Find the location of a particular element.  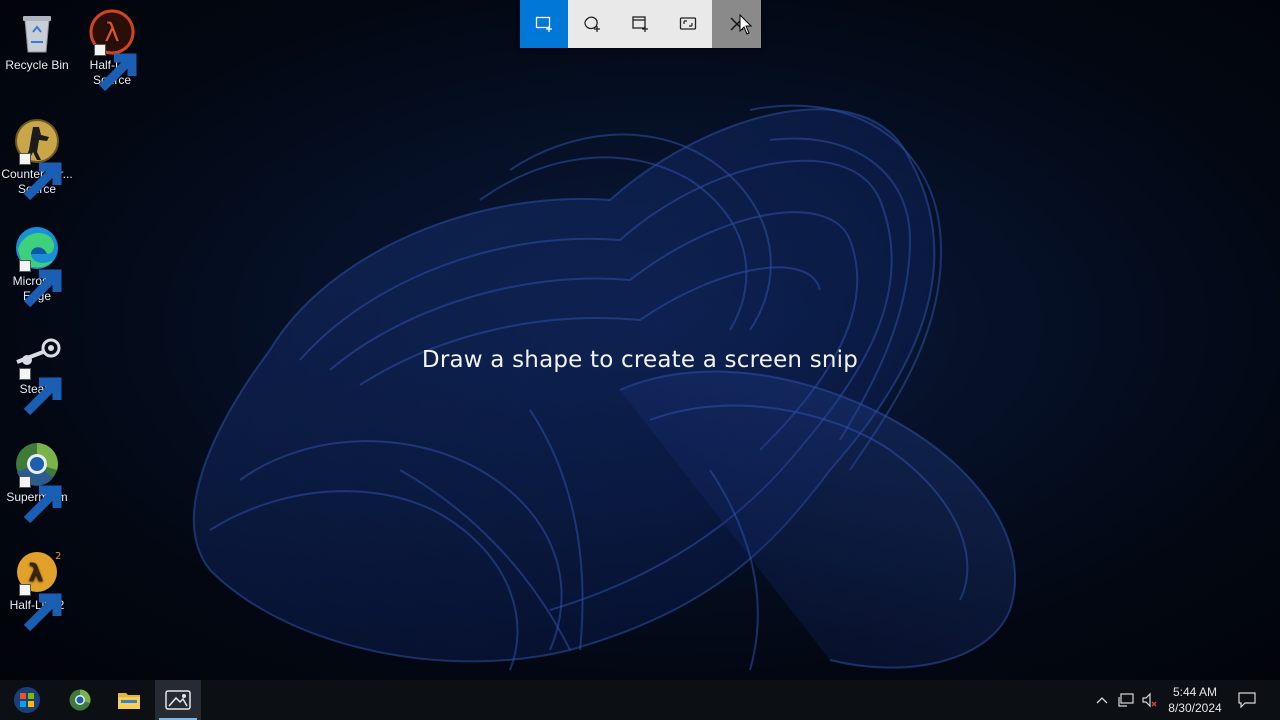

snipping-tool-icon is located at coordinates (178, 700).